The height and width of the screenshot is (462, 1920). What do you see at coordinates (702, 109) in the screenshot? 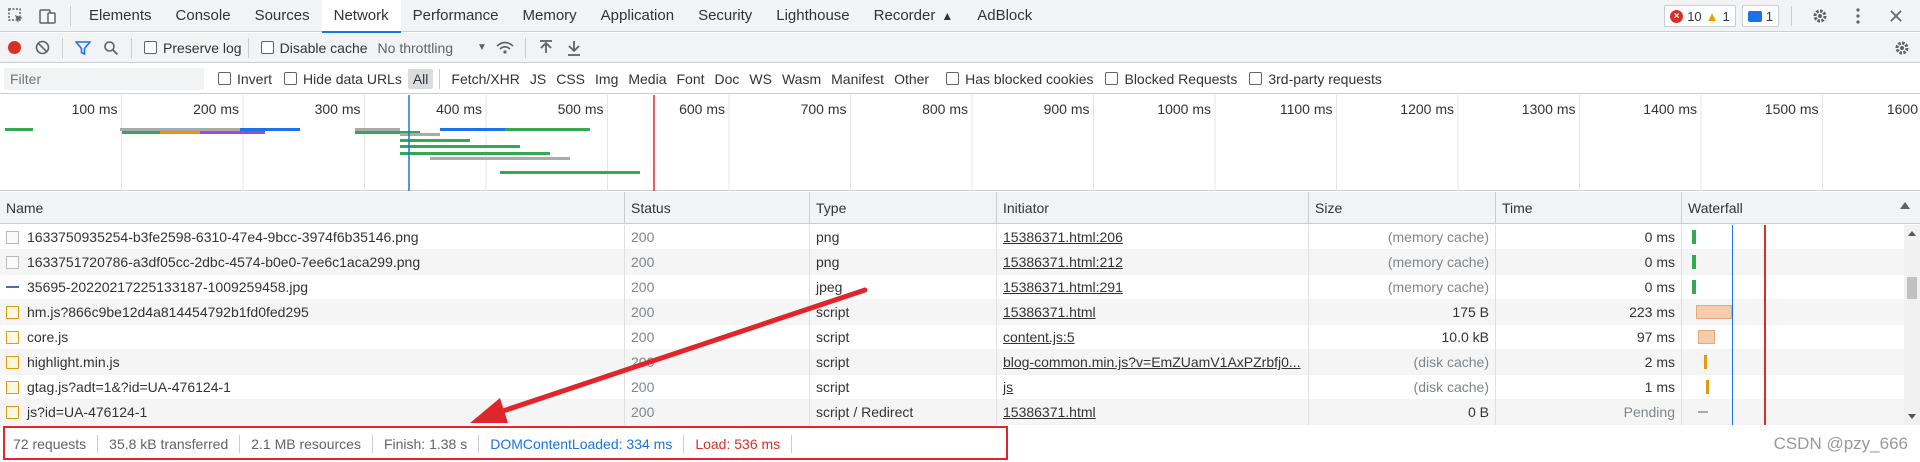
I see `overview-tick-label: 600 ms` at bounding box center [702, 109].